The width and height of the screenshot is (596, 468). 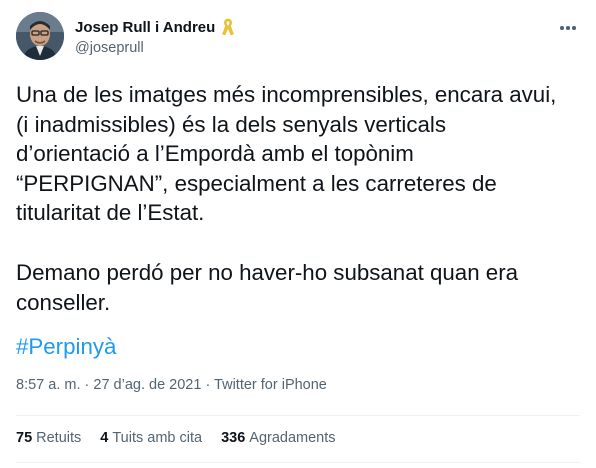 I want to click on retweets-stat: 75 Retuits, so click(x=48, y=438).